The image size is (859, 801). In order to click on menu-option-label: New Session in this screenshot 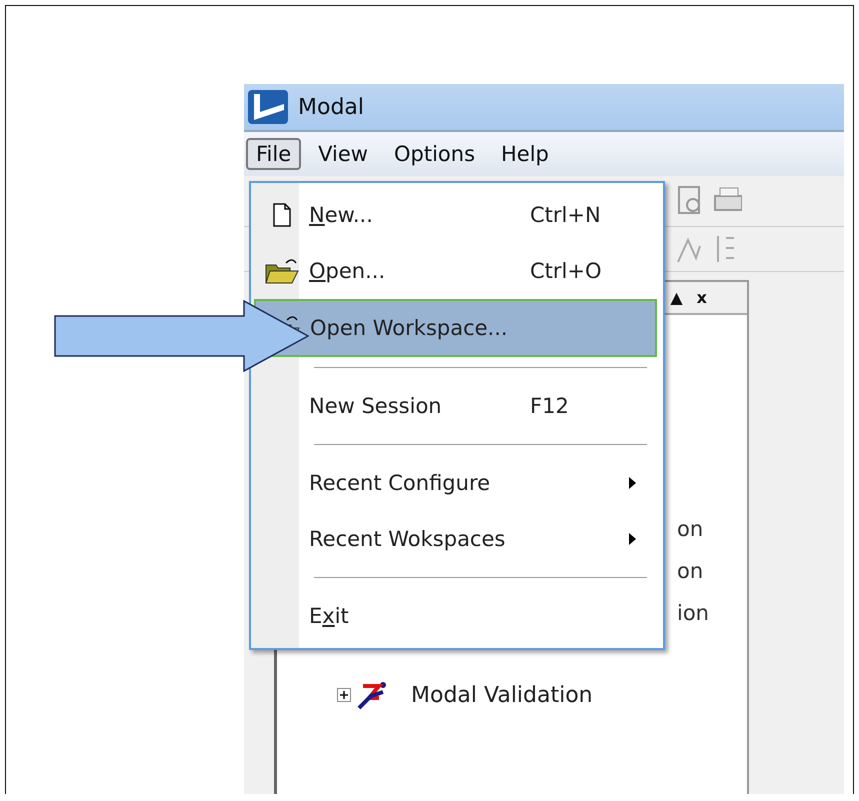, I will do `click(375, 406)`.